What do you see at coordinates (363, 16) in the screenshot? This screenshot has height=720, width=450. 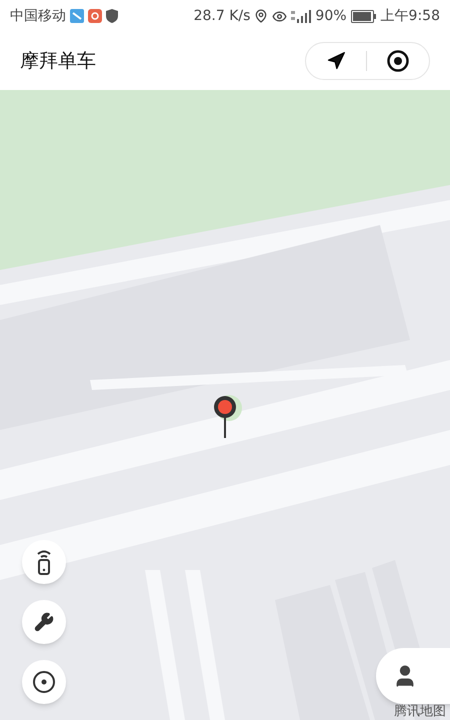 I see `battery-icon` at bounding box center [363, 16].